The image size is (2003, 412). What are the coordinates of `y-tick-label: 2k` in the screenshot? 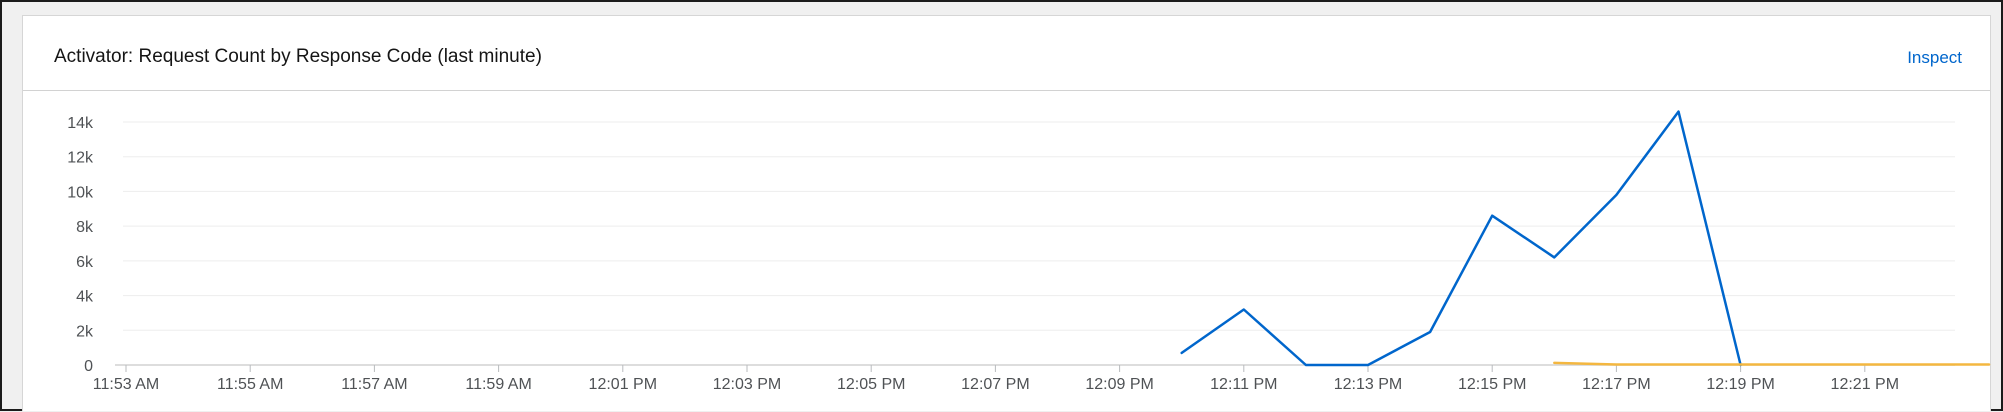 It's located at (85, 331).